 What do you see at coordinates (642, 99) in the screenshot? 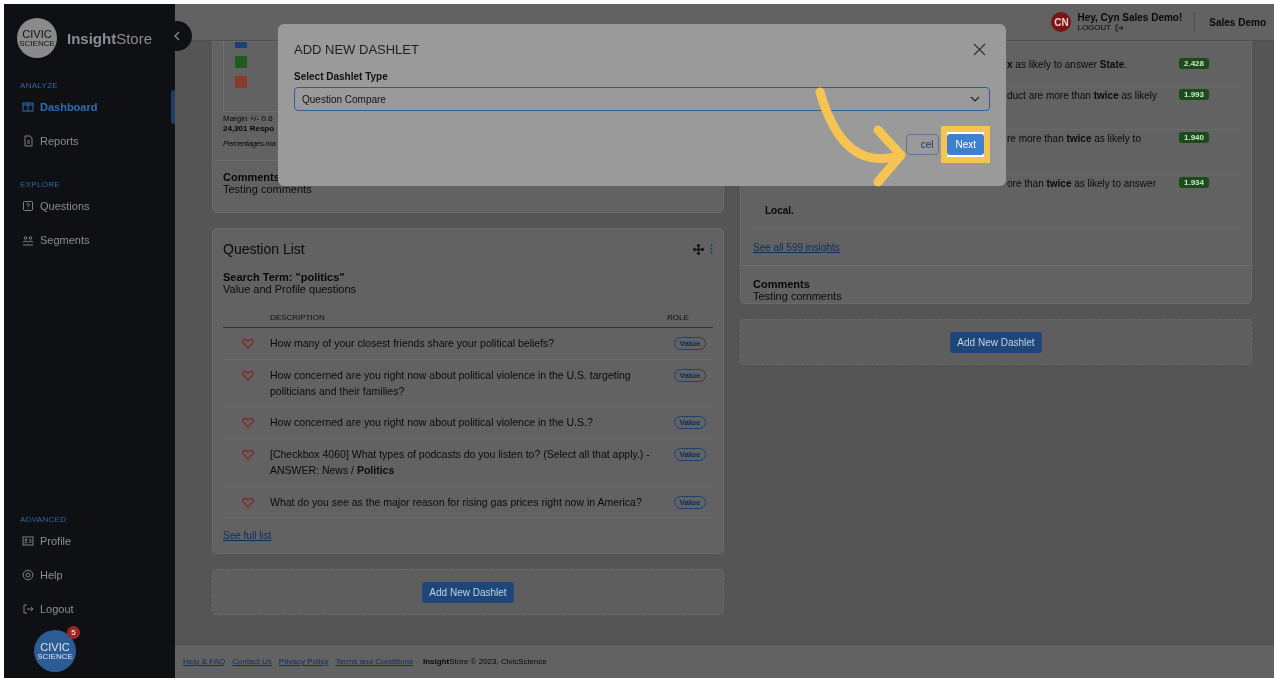
I see `dashlet-type-dropdown: Question Compare` at bounding box center [642, 99].